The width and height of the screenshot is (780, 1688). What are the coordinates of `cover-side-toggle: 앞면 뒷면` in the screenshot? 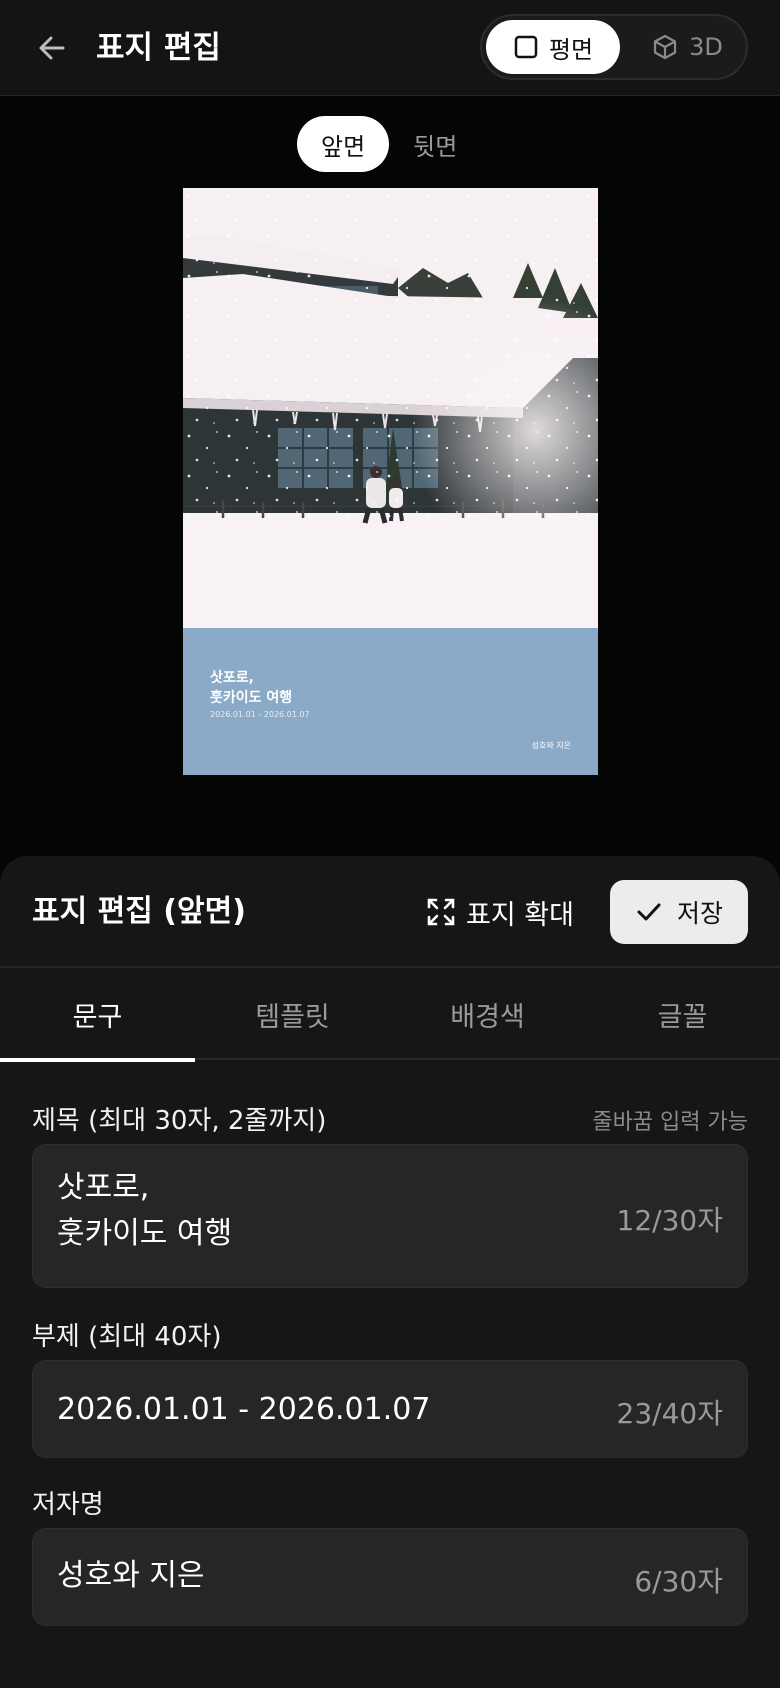 It's located at (389, 144).